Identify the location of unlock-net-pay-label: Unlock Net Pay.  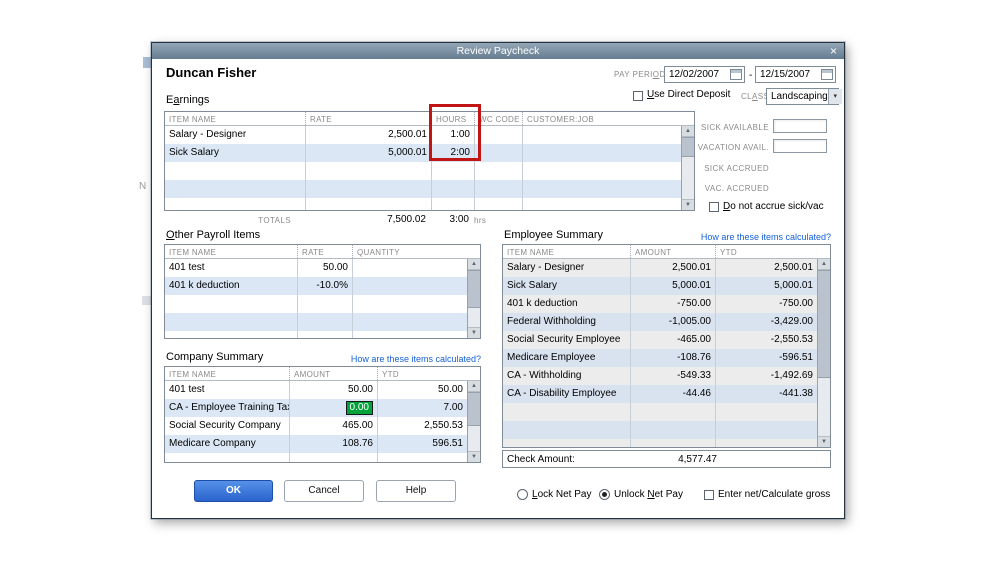
(648, 494).